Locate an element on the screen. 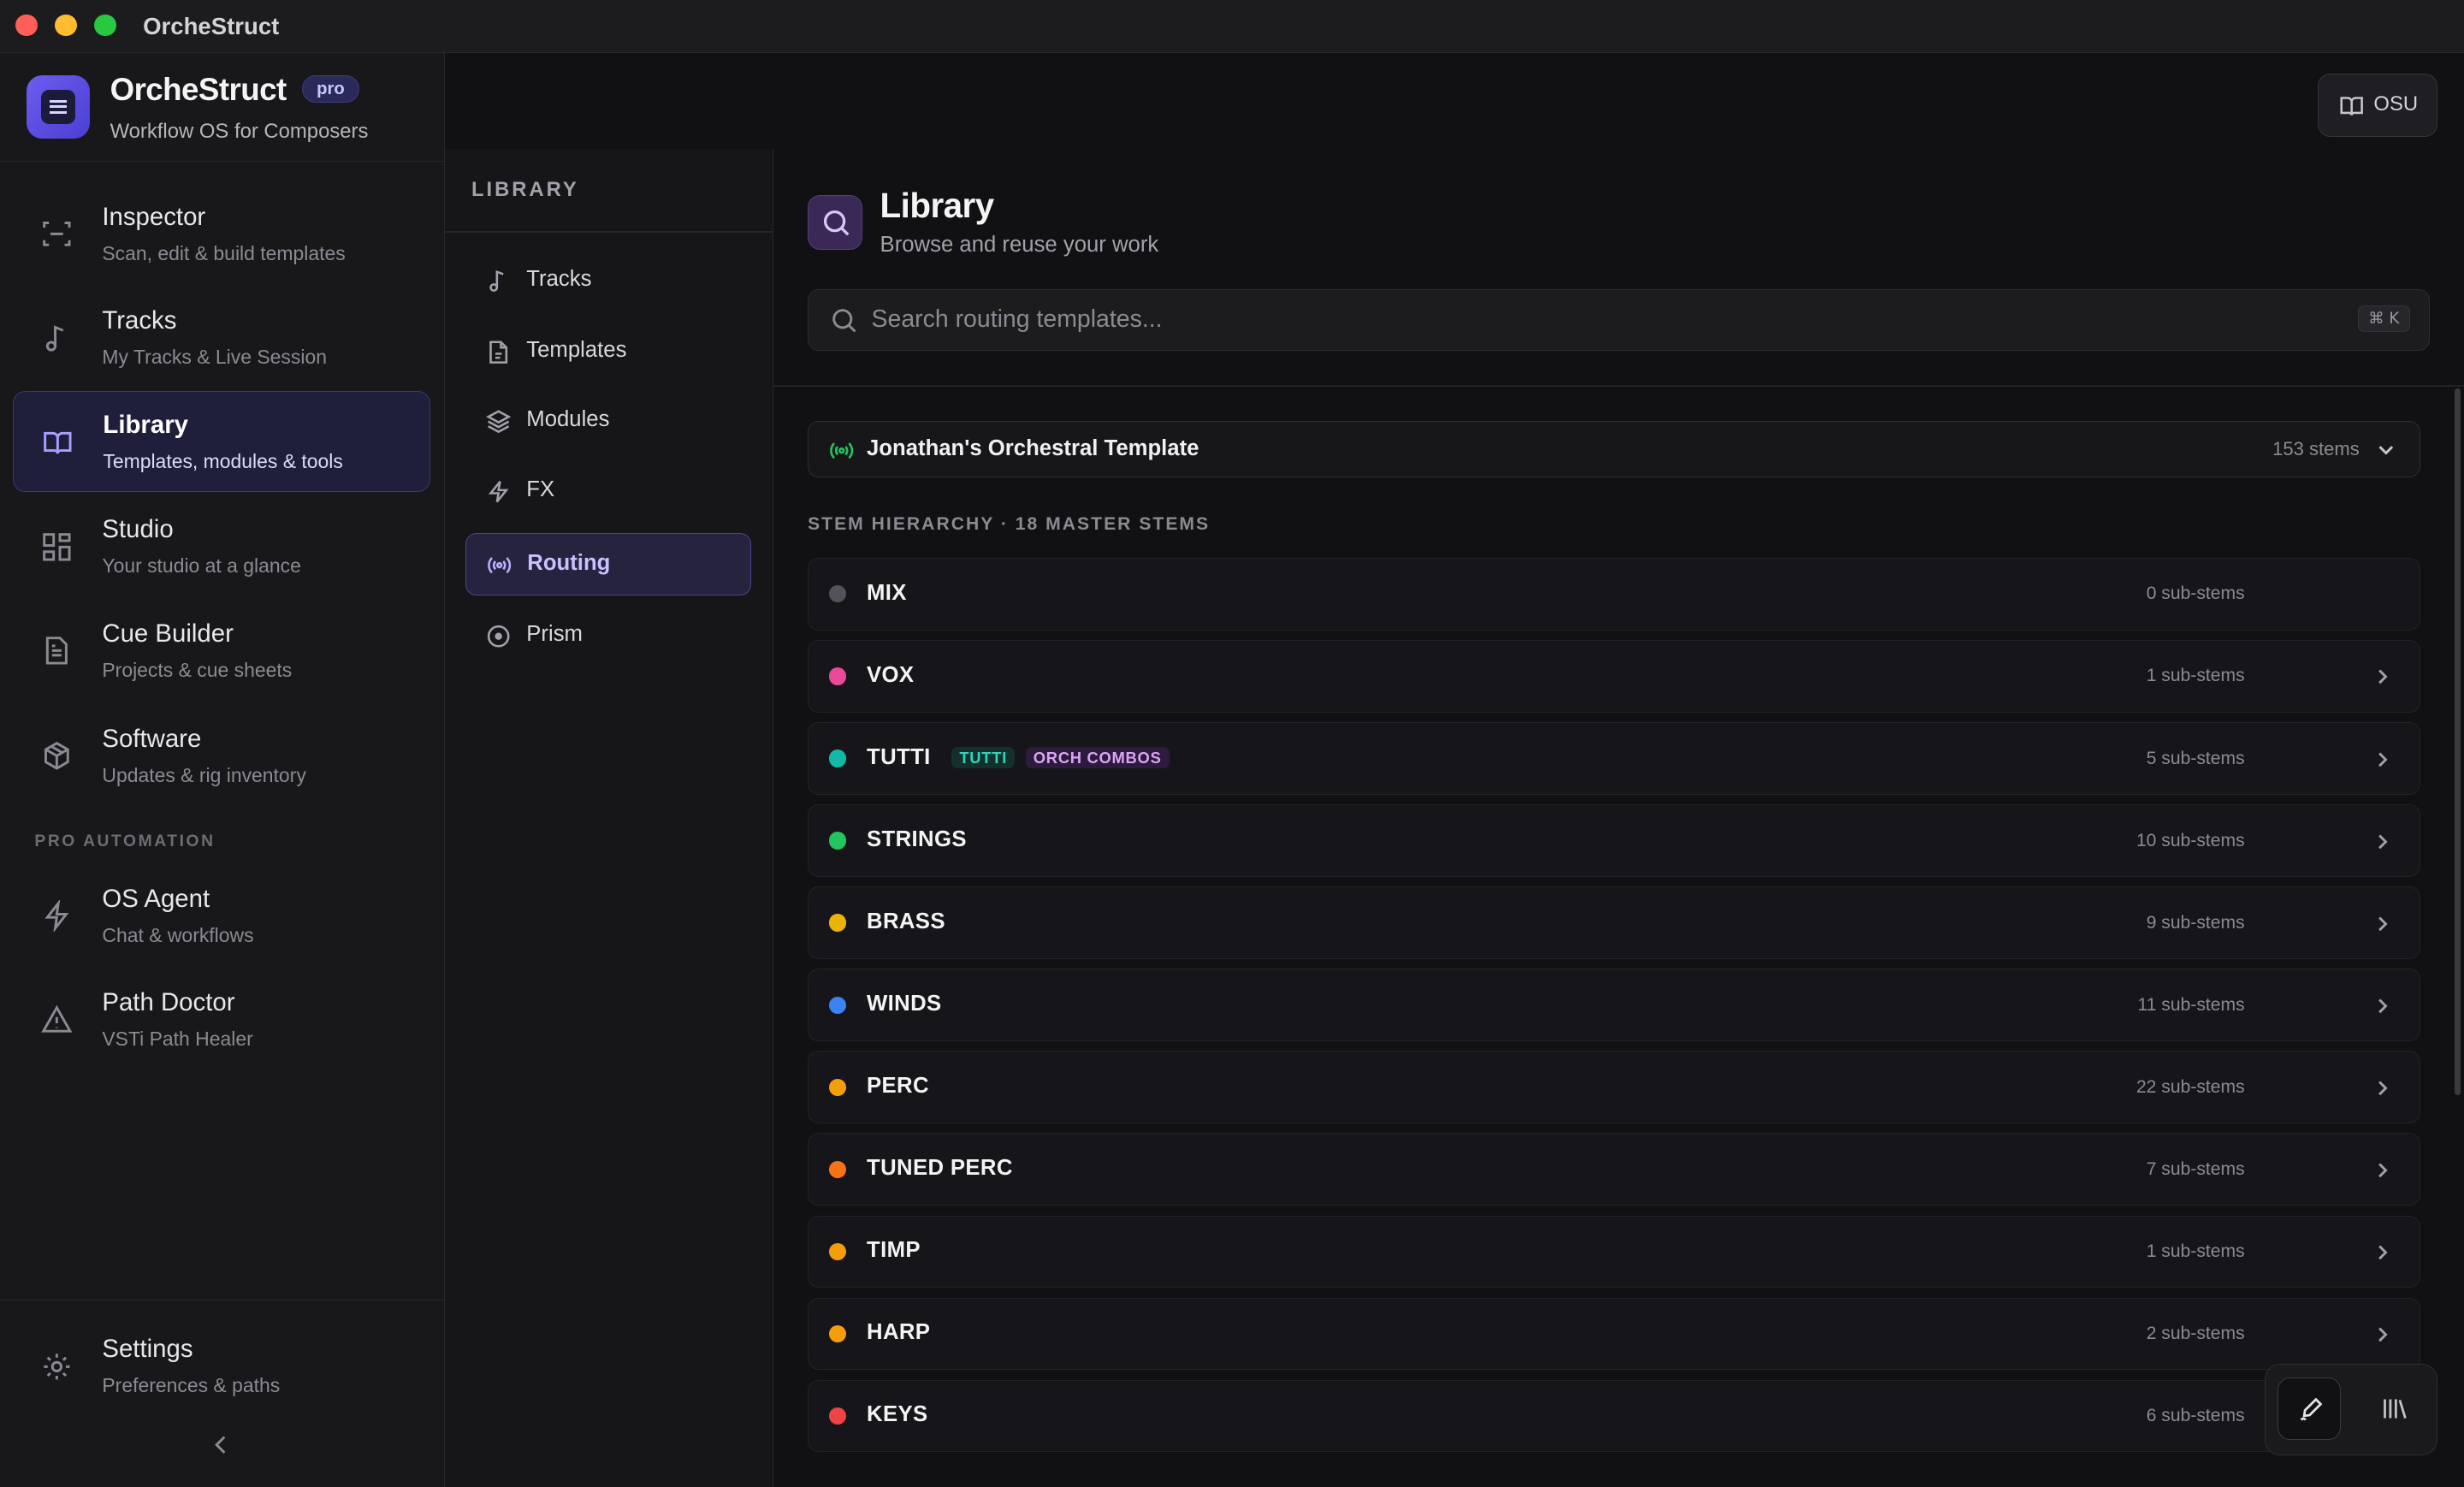  sidebar-item-label: Library is located at coordinates (145, 425).